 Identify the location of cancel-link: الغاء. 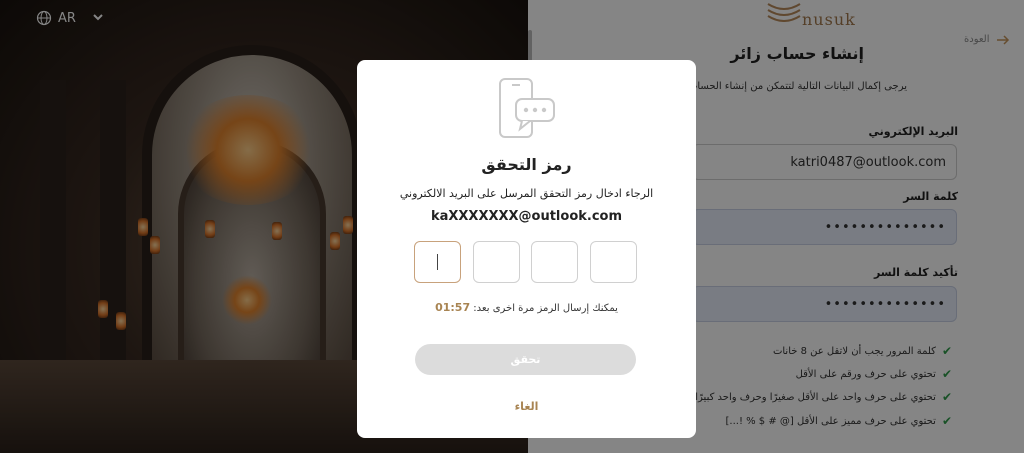
(526, 406).